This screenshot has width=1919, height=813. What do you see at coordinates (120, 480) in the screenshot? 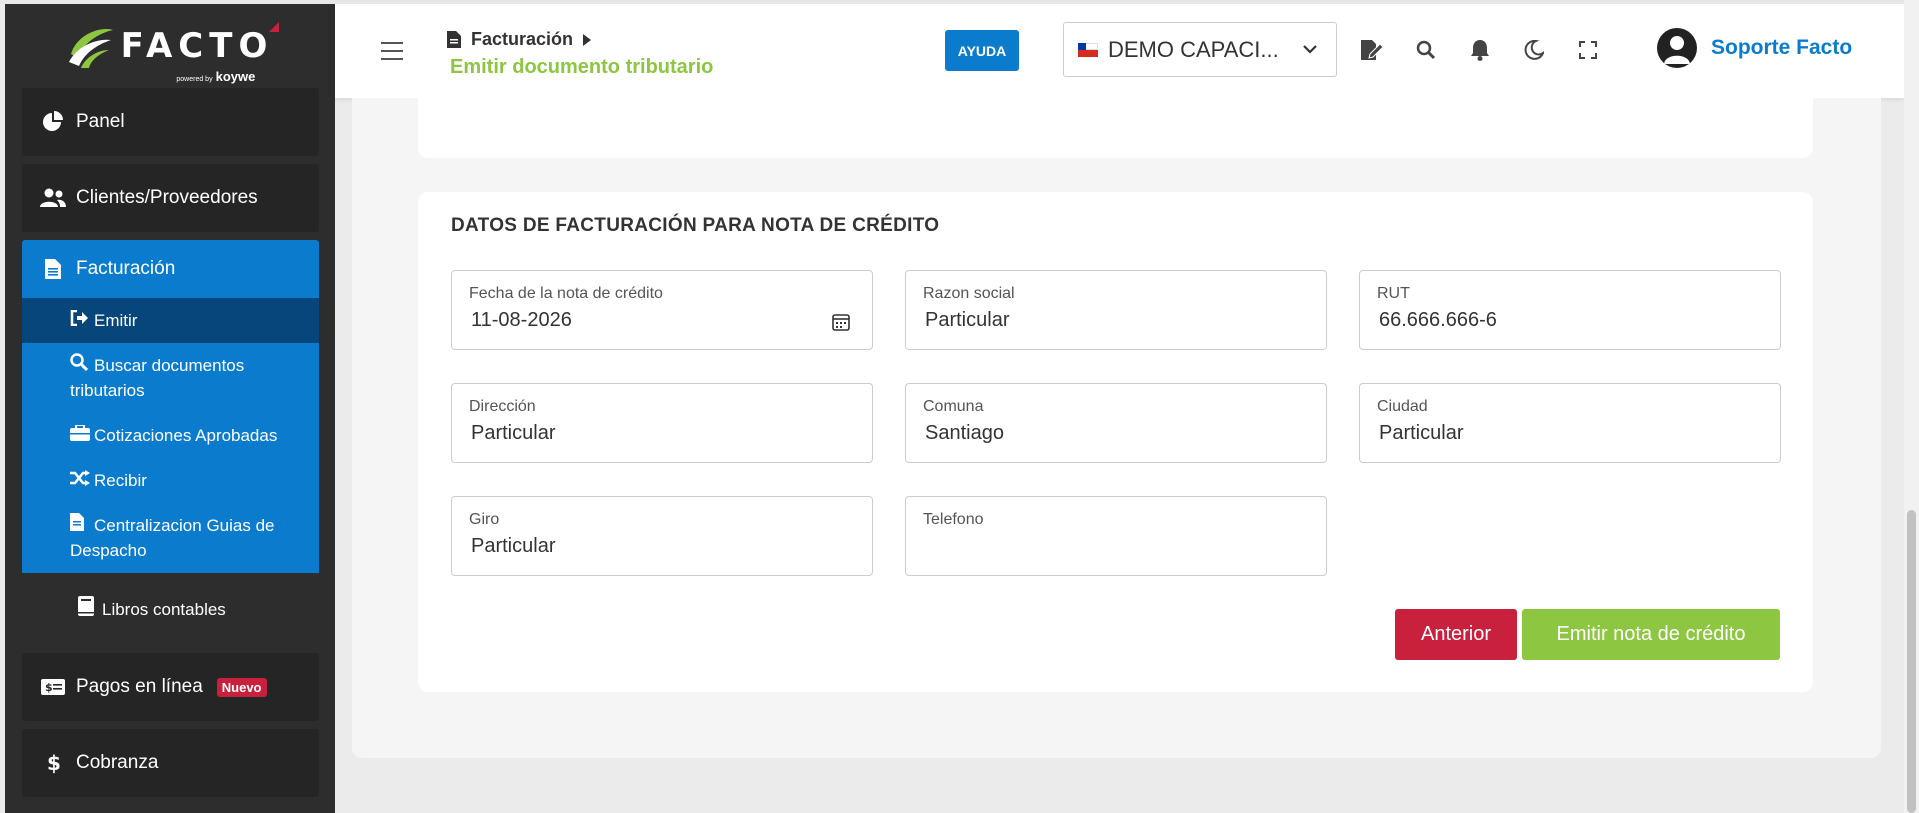
I see `sidebar-subitem-label: Recibir` at bounding box center [120, 480].